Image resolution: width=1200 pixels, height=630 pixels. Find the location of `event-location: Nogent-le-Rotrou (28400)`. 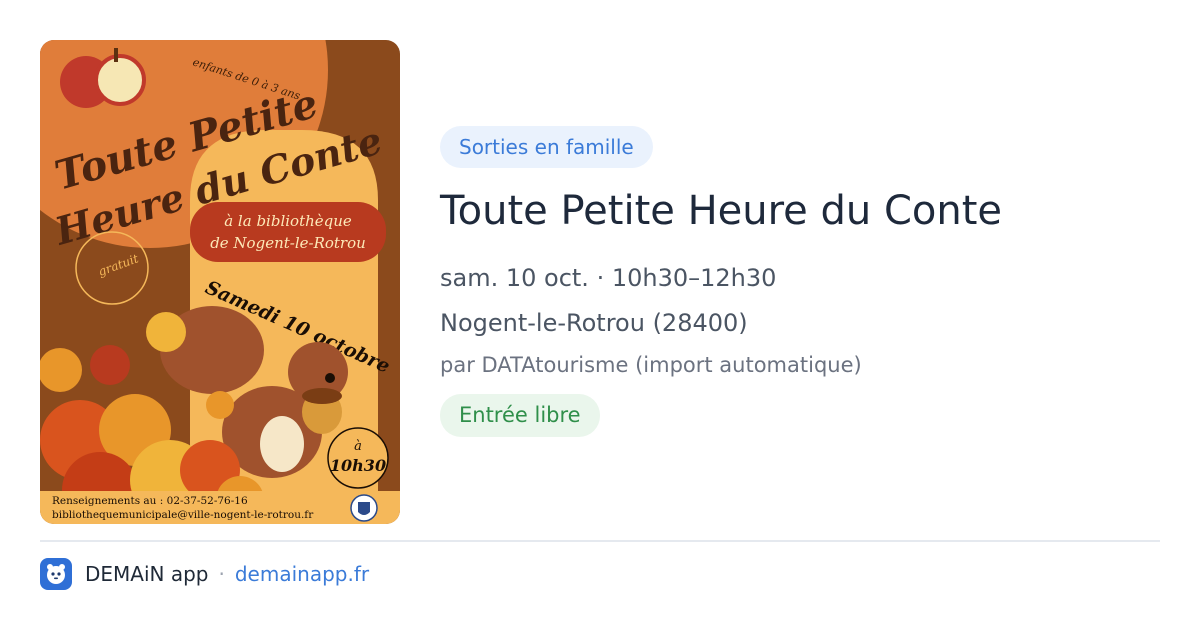

event-location: Nogent-le-Rotrou (28400) is located at coordinates (594, 323).